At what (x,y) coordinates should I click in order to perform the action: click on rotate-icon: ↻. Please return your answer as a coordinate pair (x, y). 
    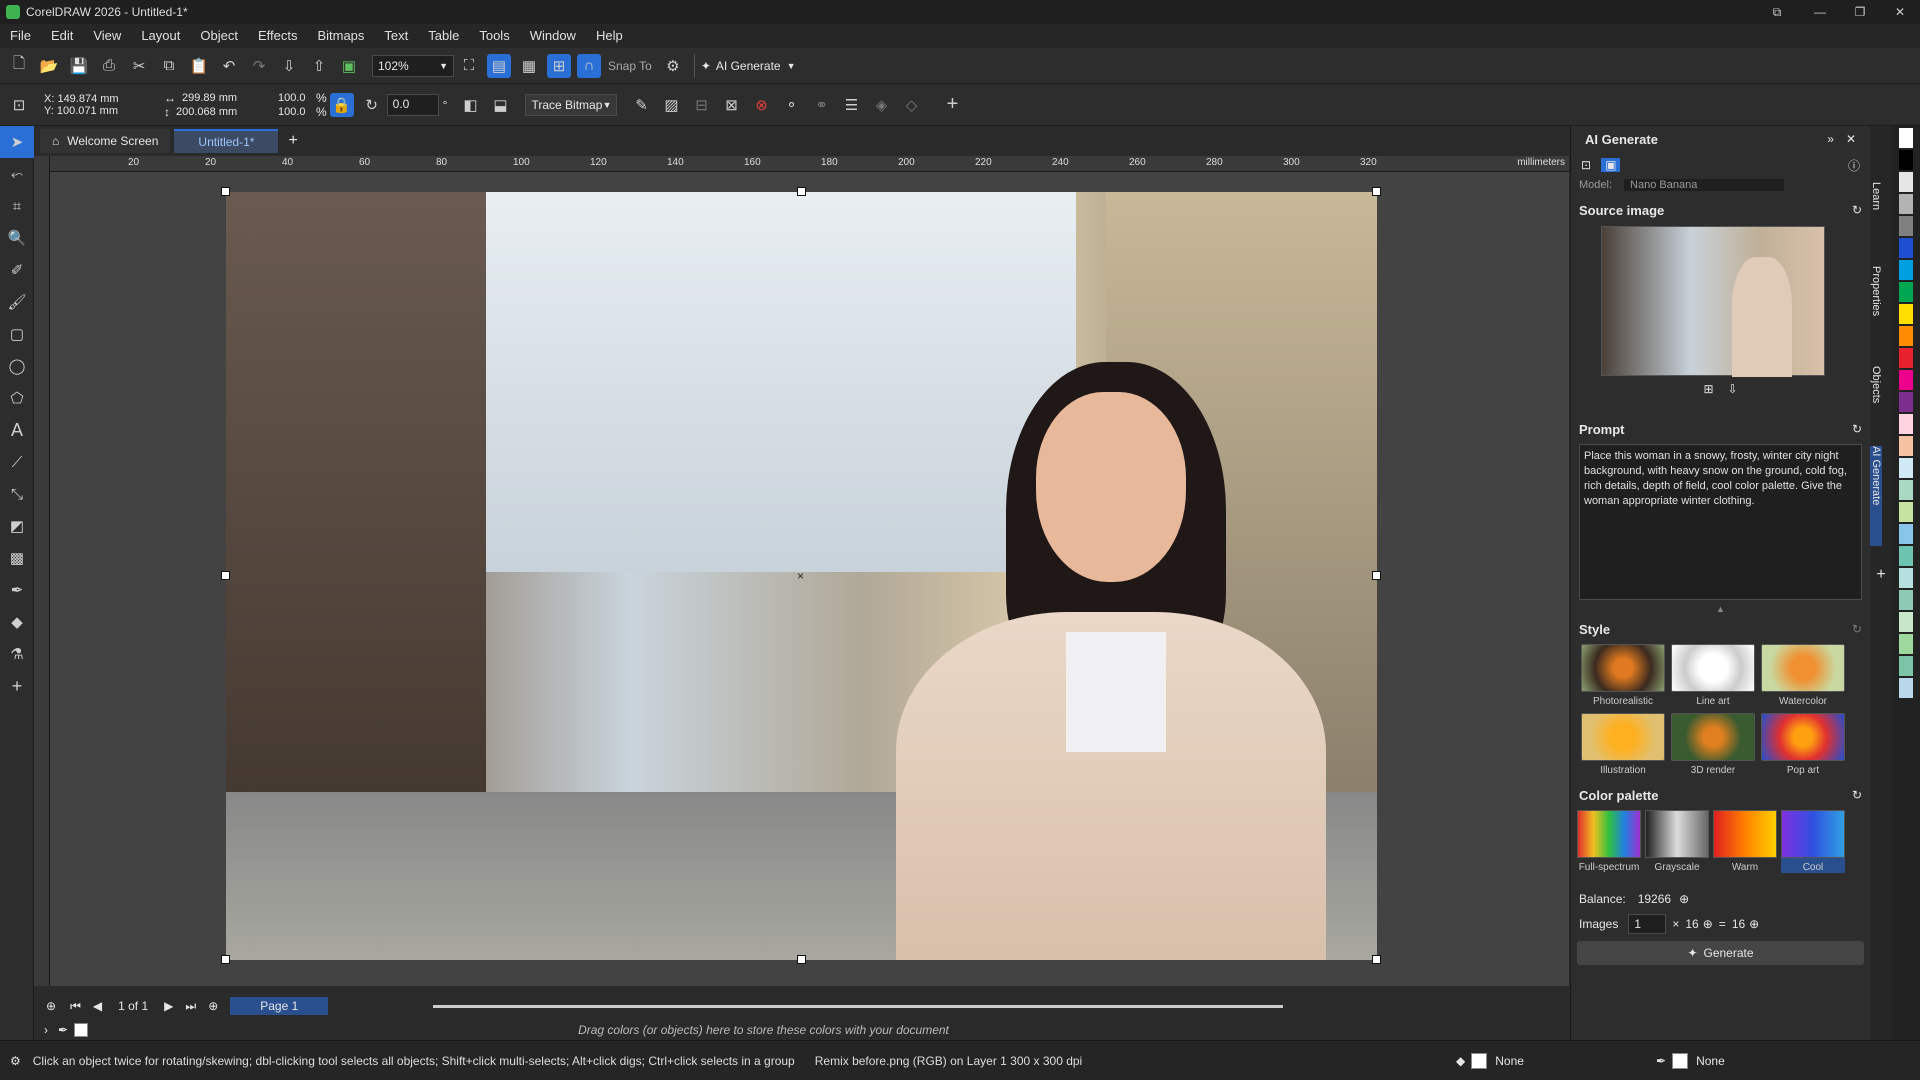
    Looking at the image, I should click on (372, 105).